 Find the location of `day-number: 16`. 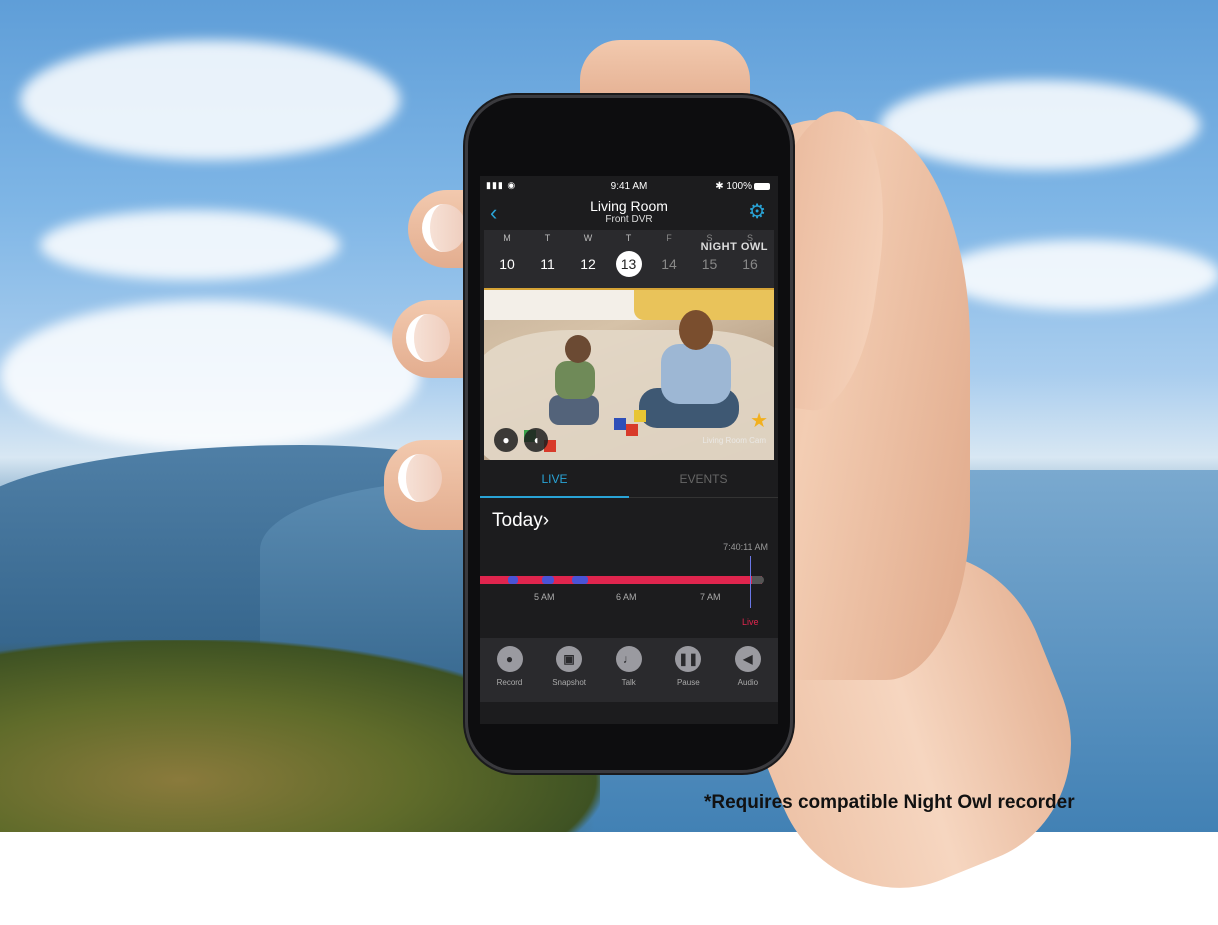

day-number: 16 is located at coordinates (750, 264).